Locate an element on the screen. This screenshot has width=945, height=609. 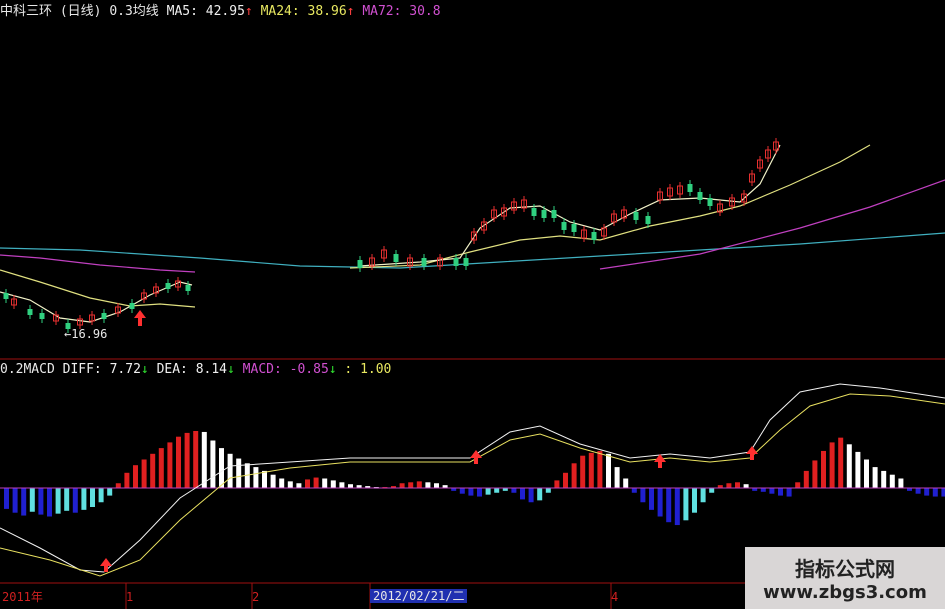
ma-label: 0.3均线 is located at coordinates (134, 11).